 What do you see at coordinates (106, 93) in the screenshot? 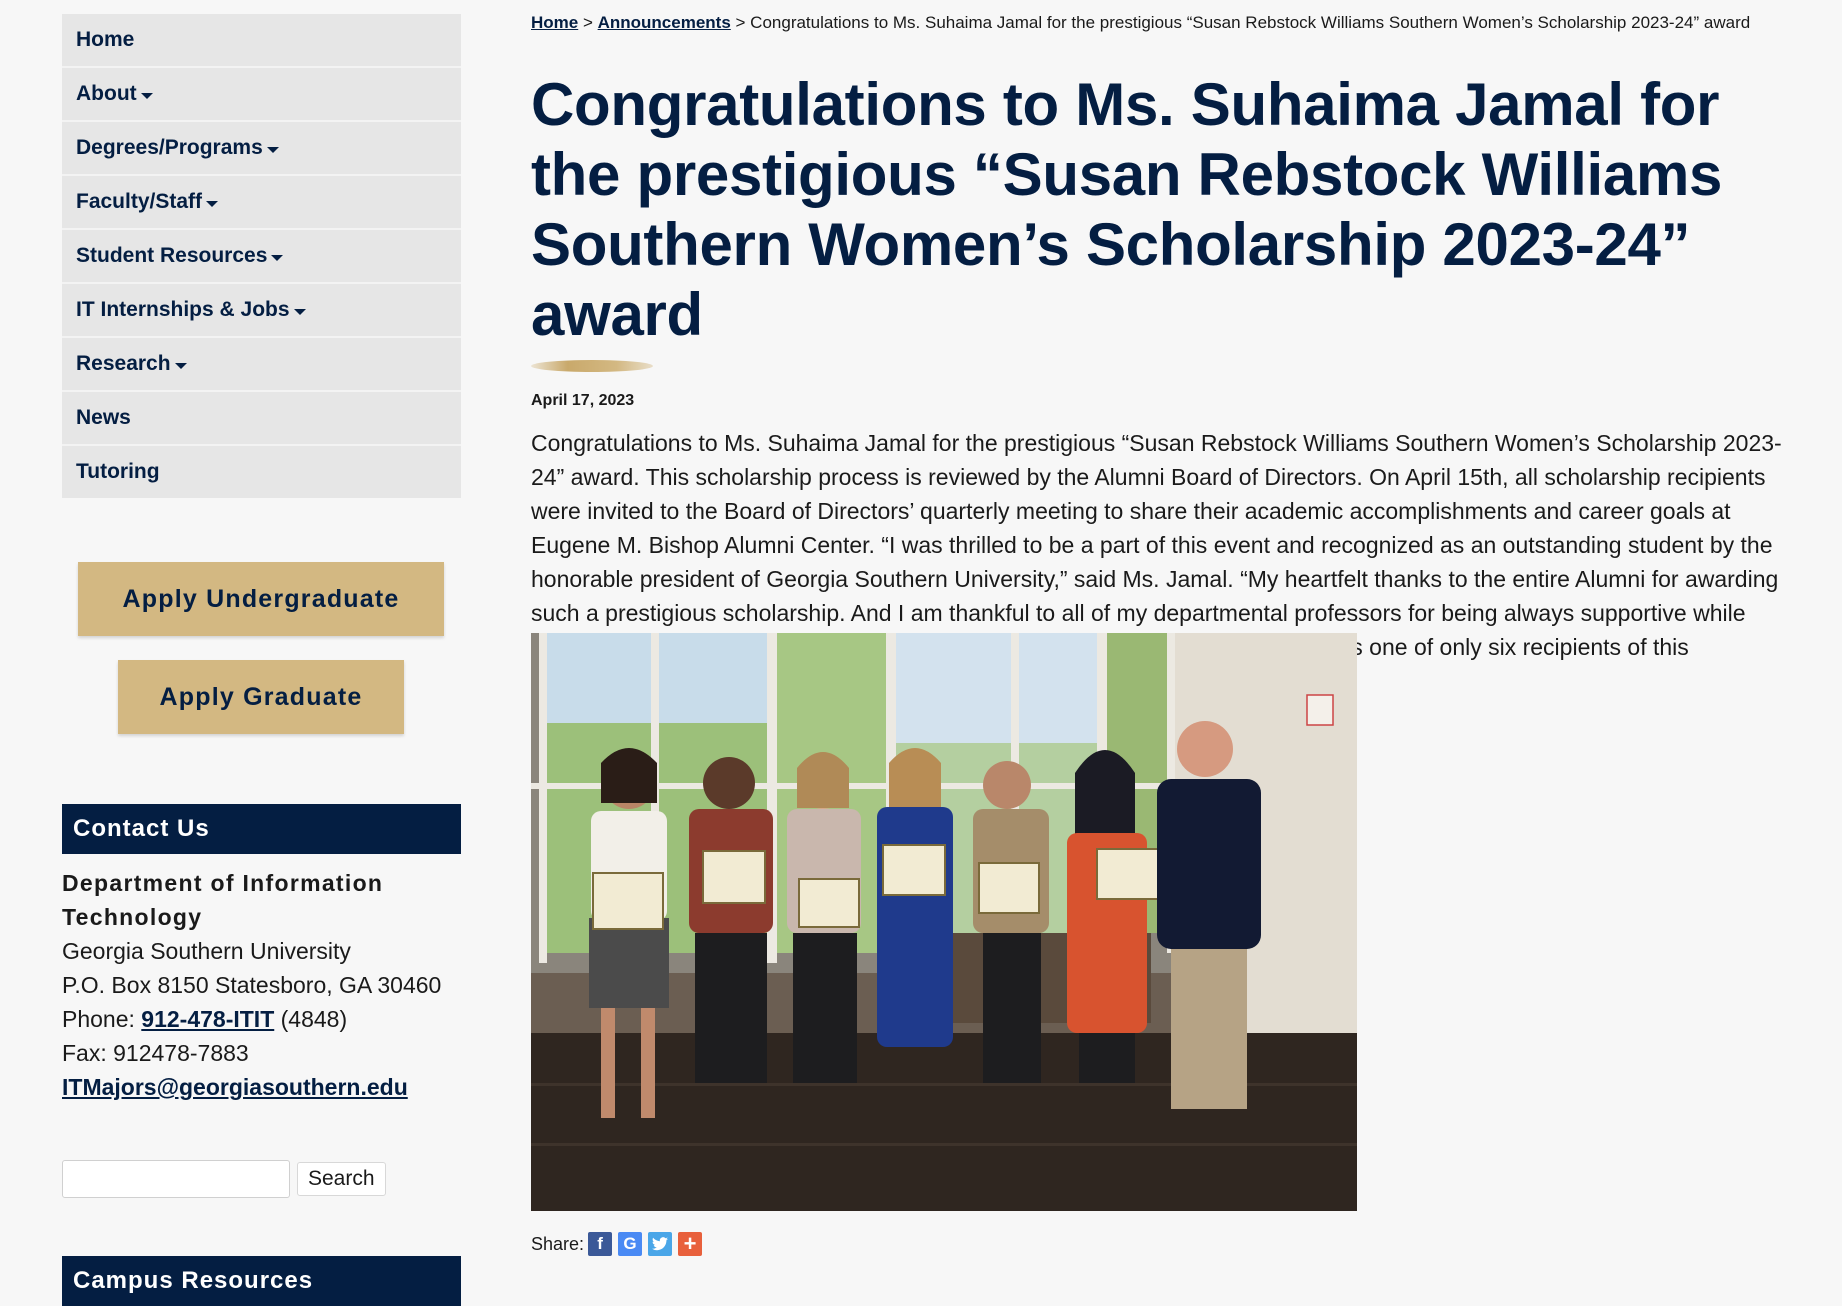
I see `sidebar-item-label: About` at bounding box center [106, 93].